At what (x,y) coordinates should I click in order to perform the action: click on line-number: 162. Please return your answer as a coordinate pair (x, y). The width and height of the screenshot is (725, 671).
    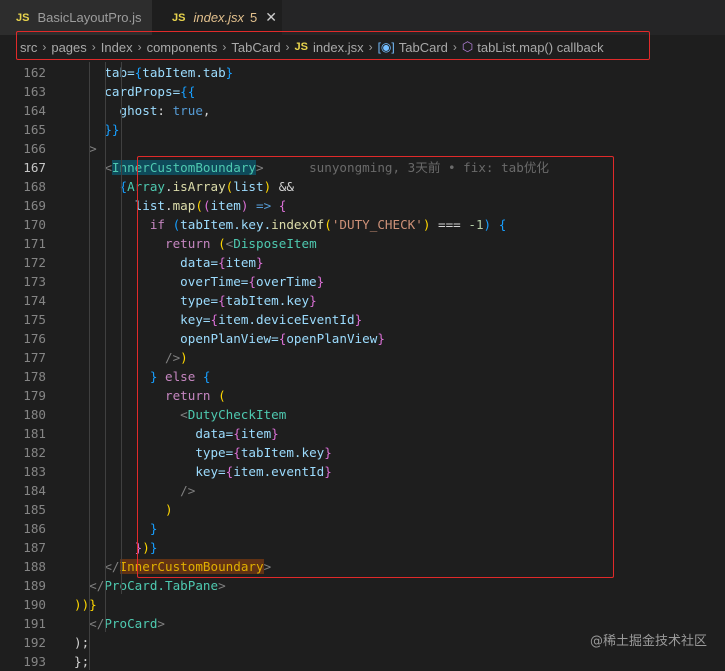
    Looking at the image, I should click on (34, 72).